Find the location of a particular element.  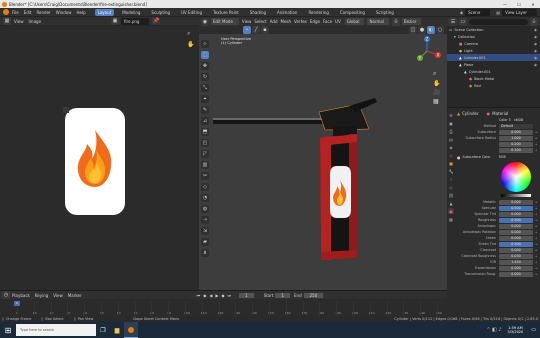

tab-modeling: Modeling is located at coordinates (131, 12).